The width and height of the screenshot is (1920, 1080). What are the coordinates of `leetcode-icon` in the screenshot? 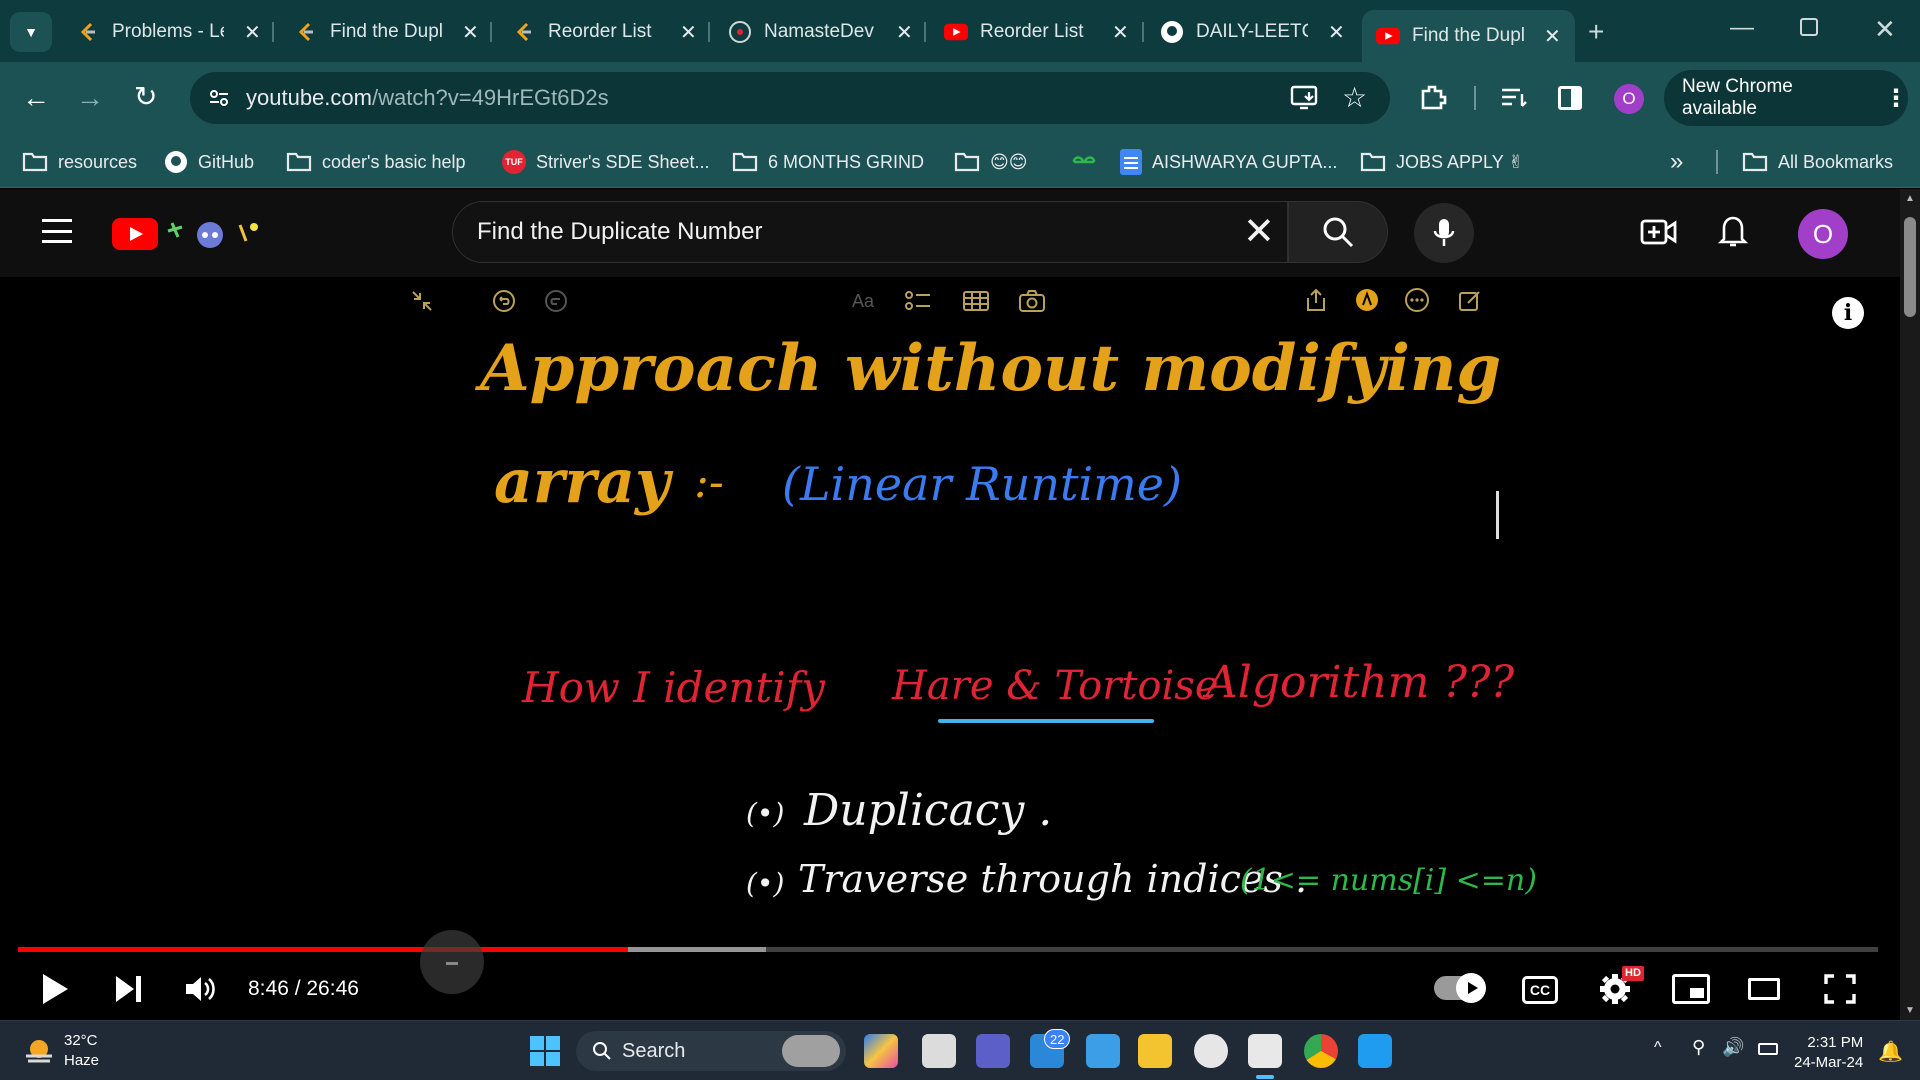 It's located at (306, 32).